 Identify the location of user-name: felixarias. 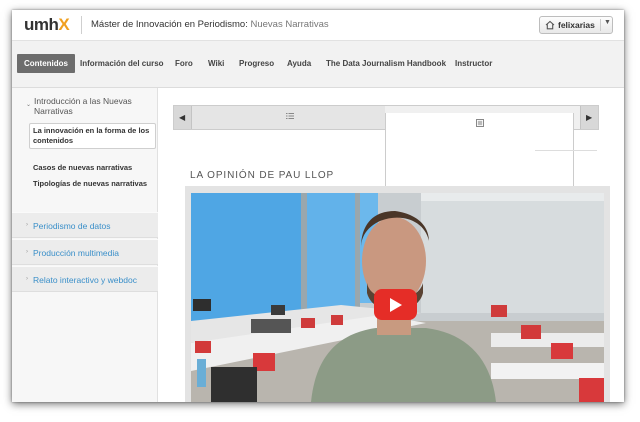
(576, 25).